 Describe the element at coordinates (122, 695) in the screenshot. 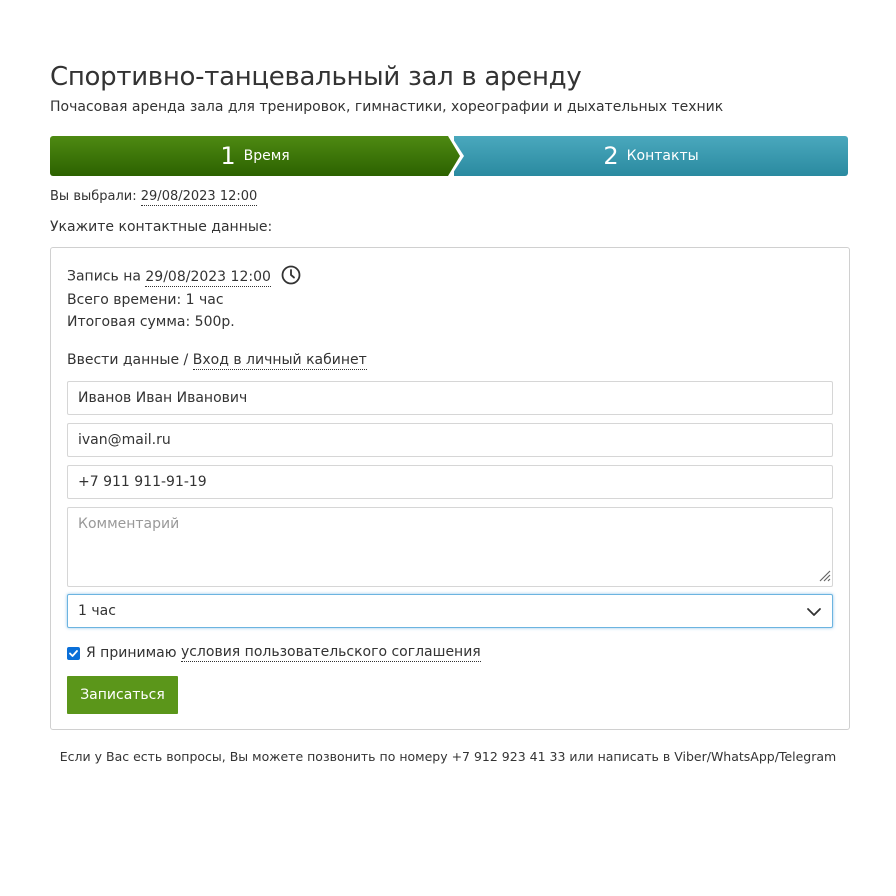

I see `submit-button: Записаться` at that location.